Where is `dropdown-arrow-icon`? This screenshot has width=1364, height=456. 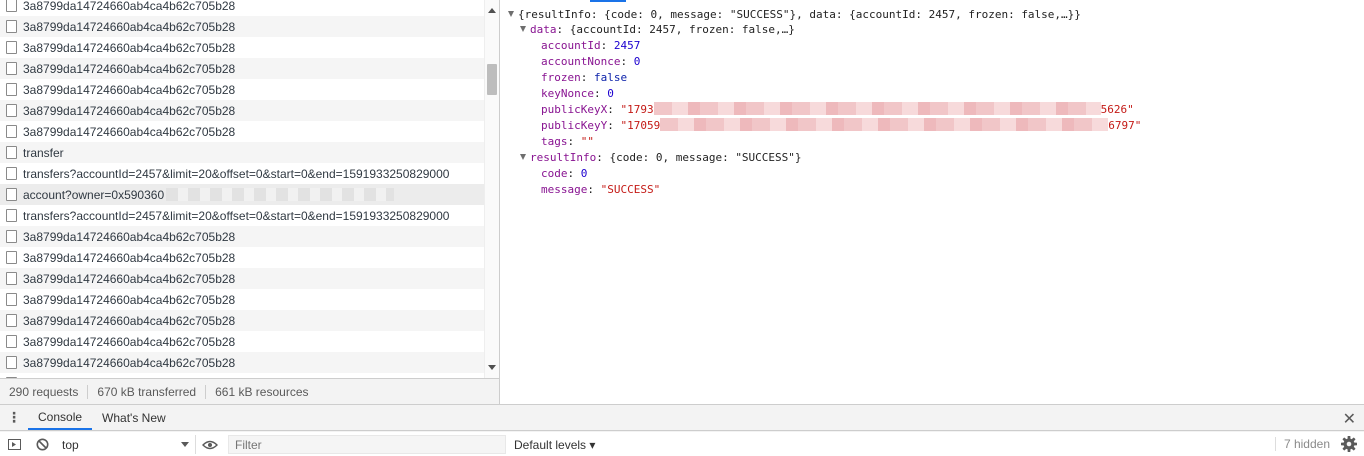
dropdown-arrow-icon is located at coordinates (185, 444).